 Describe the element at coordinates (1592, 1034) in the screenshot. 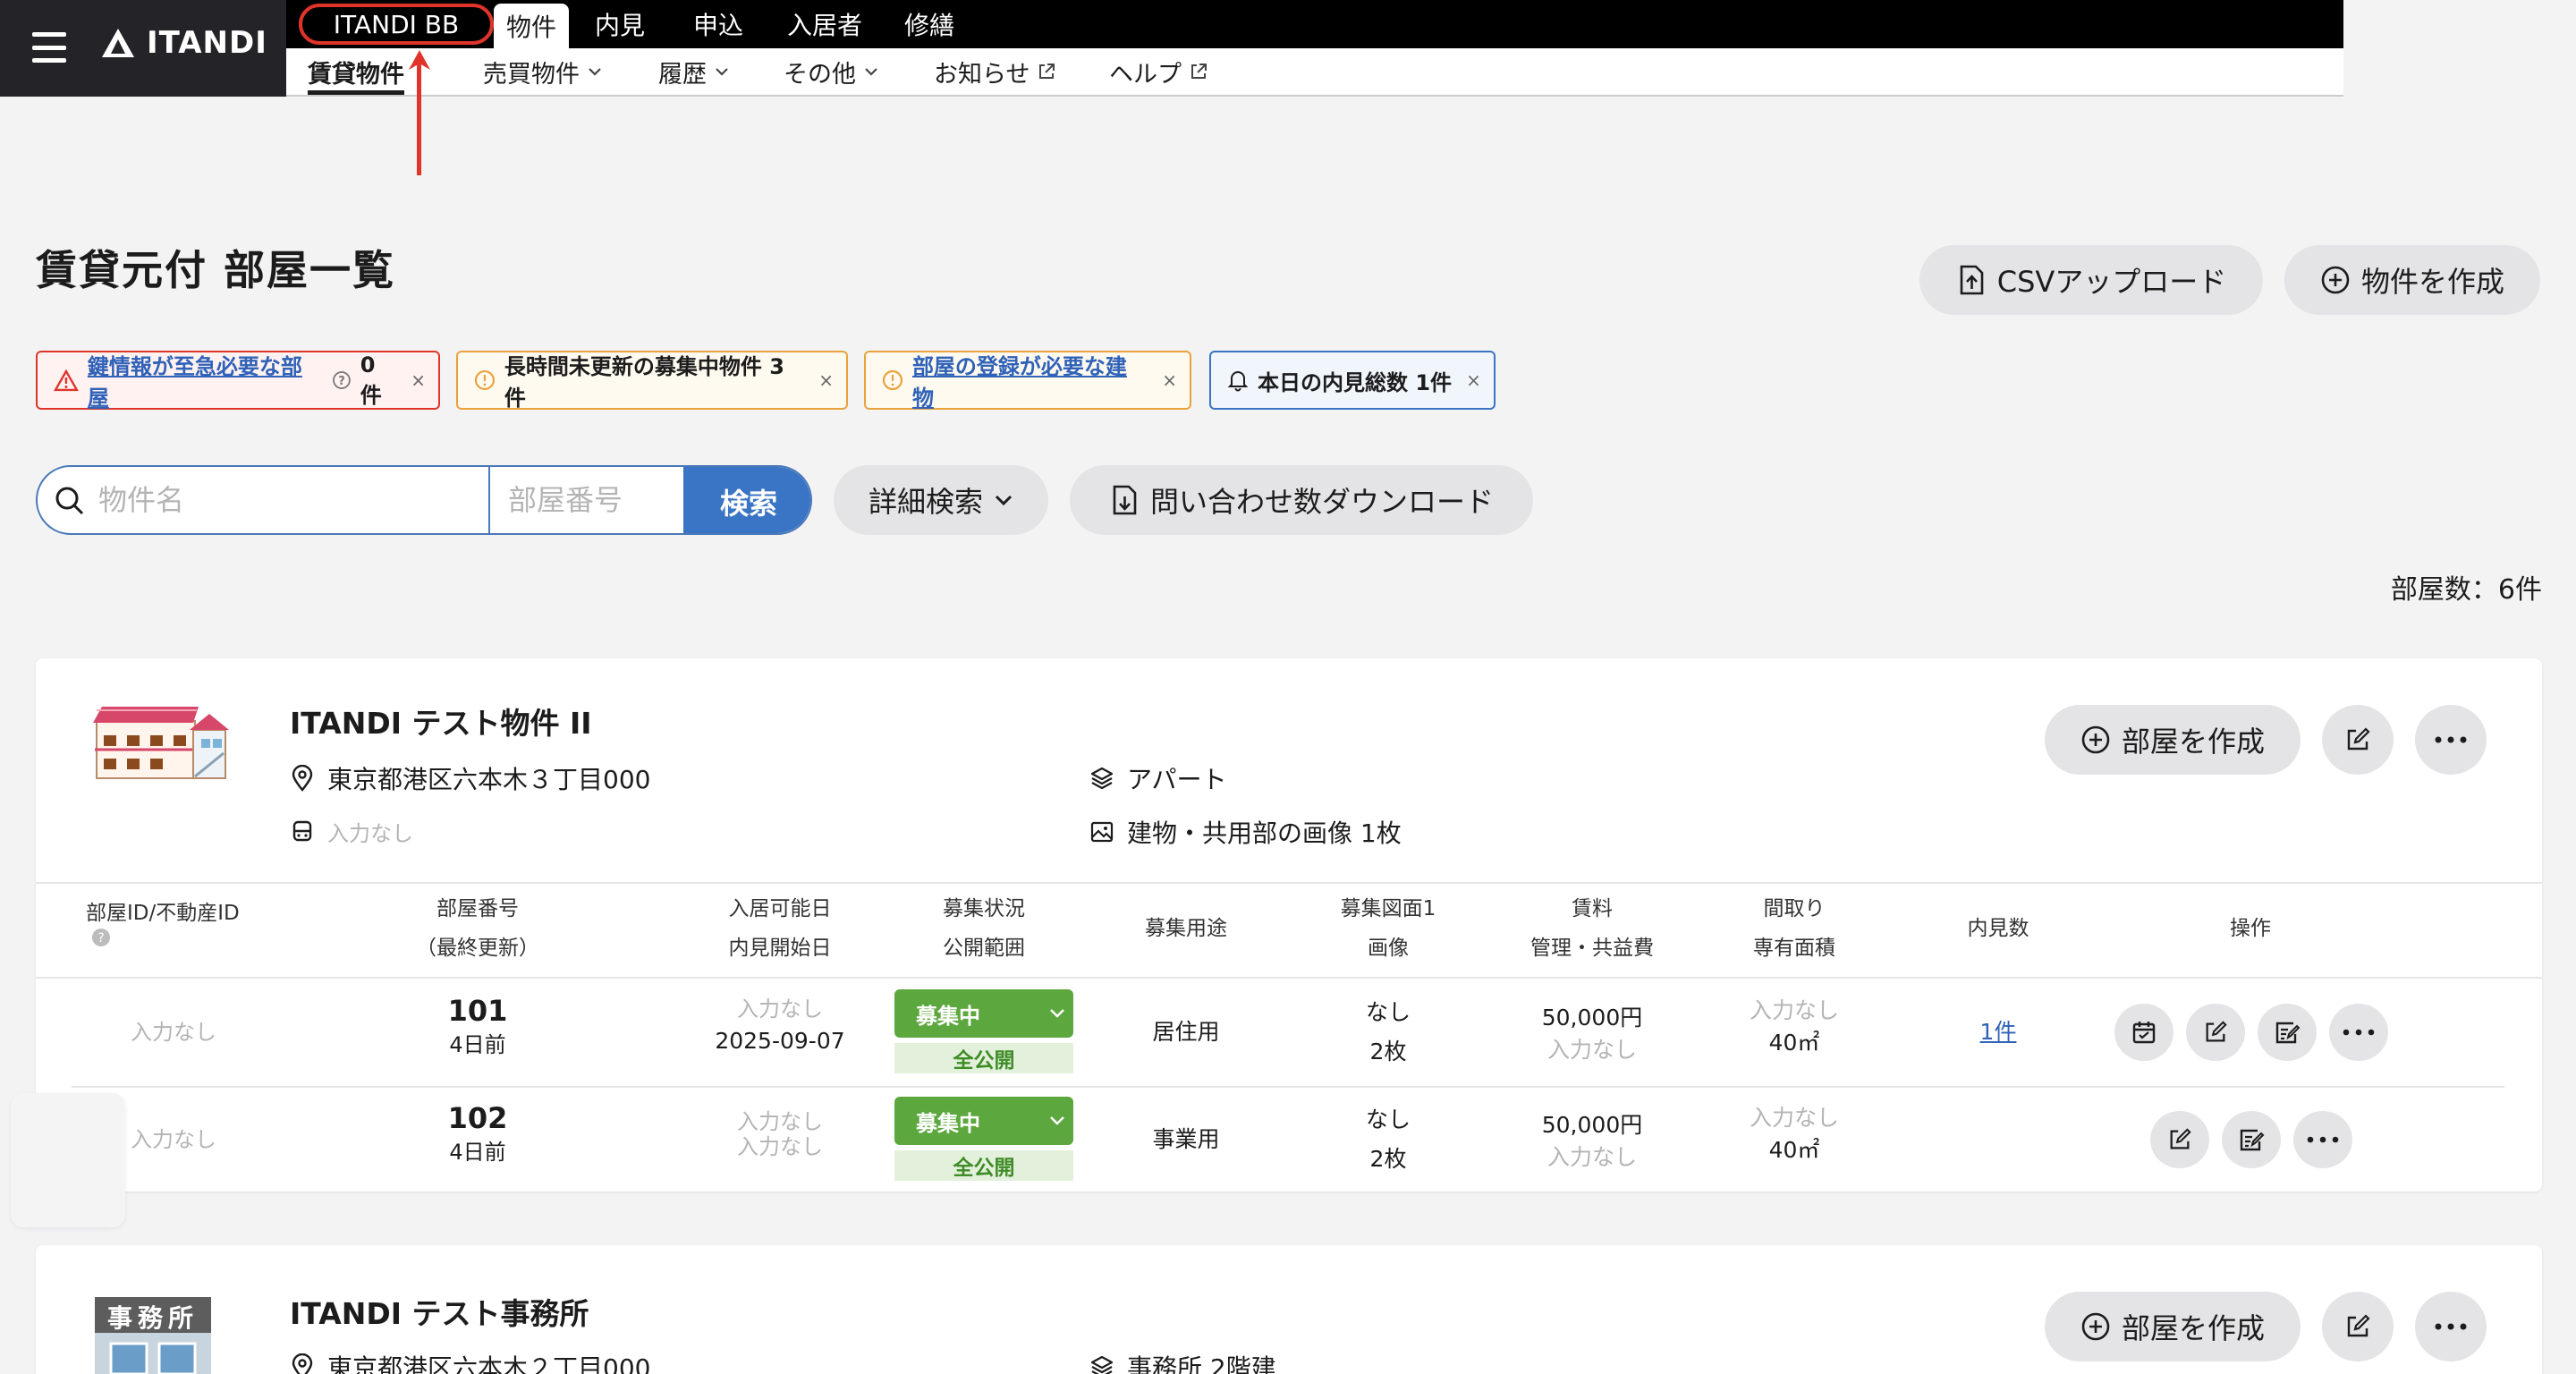

I see `rent-cell: 50,000円 入力なし` at that location.